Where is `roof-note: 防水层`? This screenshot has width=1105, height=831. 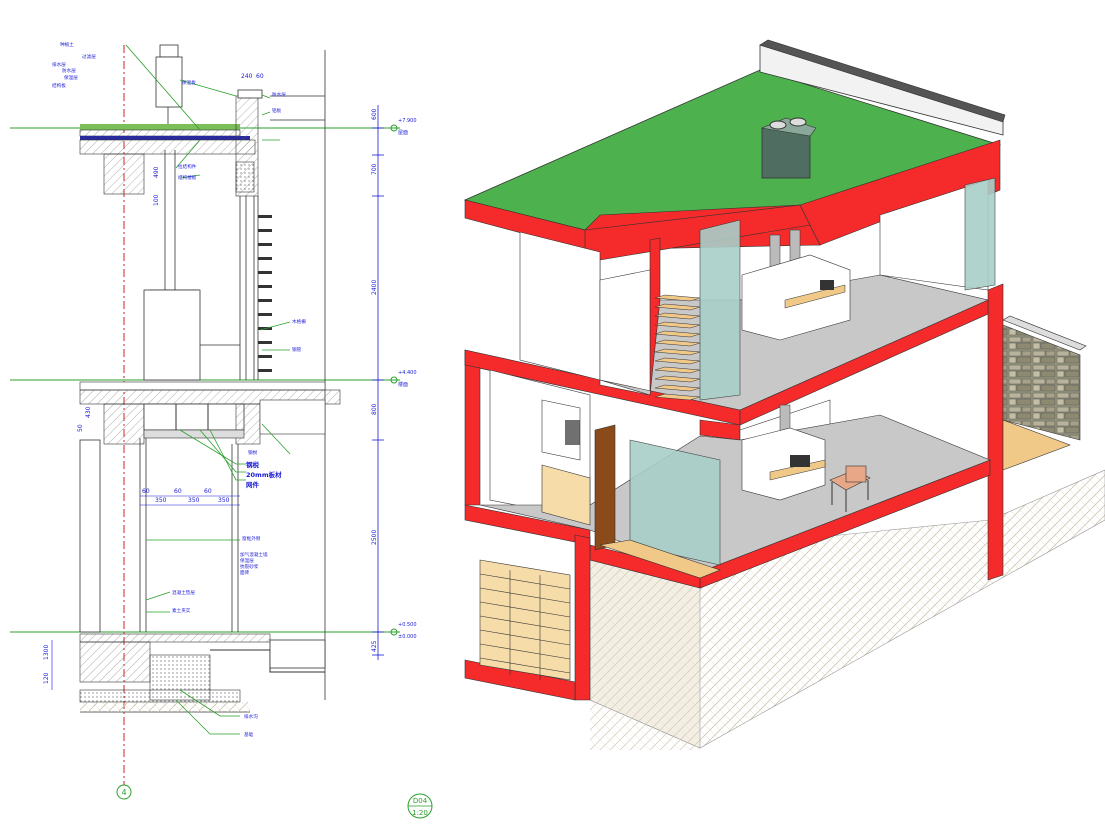 roof-note: 防水层 is located at coordinates (69, 70).